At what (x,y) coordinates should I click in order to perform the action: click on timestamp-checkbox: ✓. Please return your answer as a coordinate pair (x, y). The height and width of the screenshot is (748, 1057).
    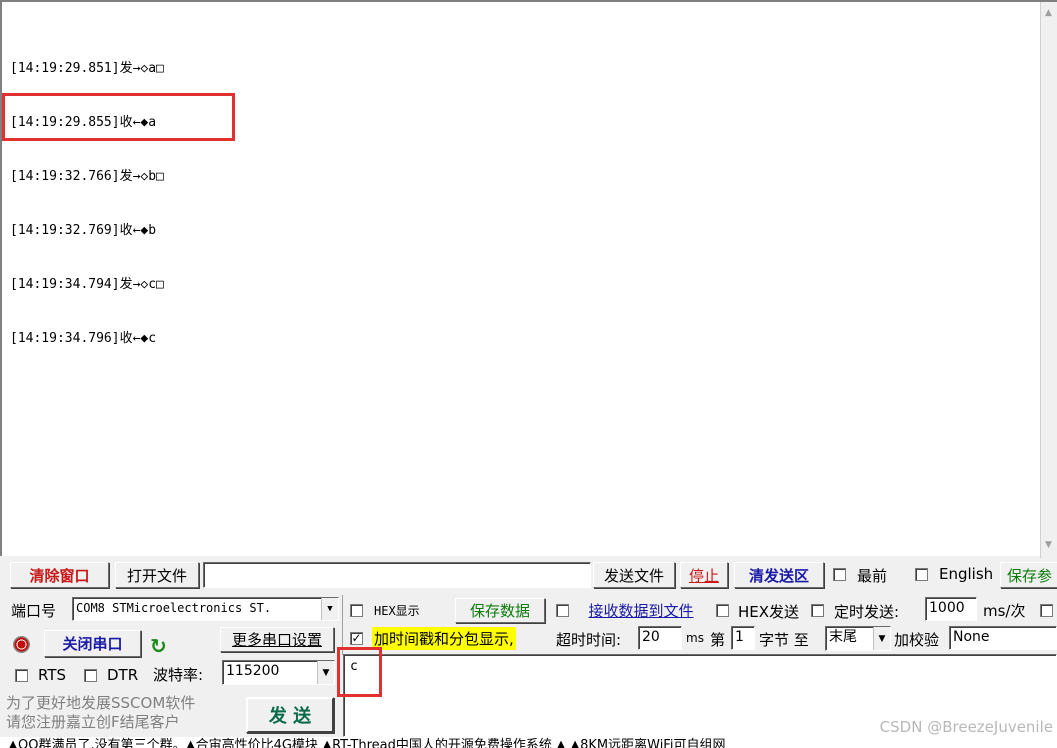
    Looking at the image, I should click on (356, 638).